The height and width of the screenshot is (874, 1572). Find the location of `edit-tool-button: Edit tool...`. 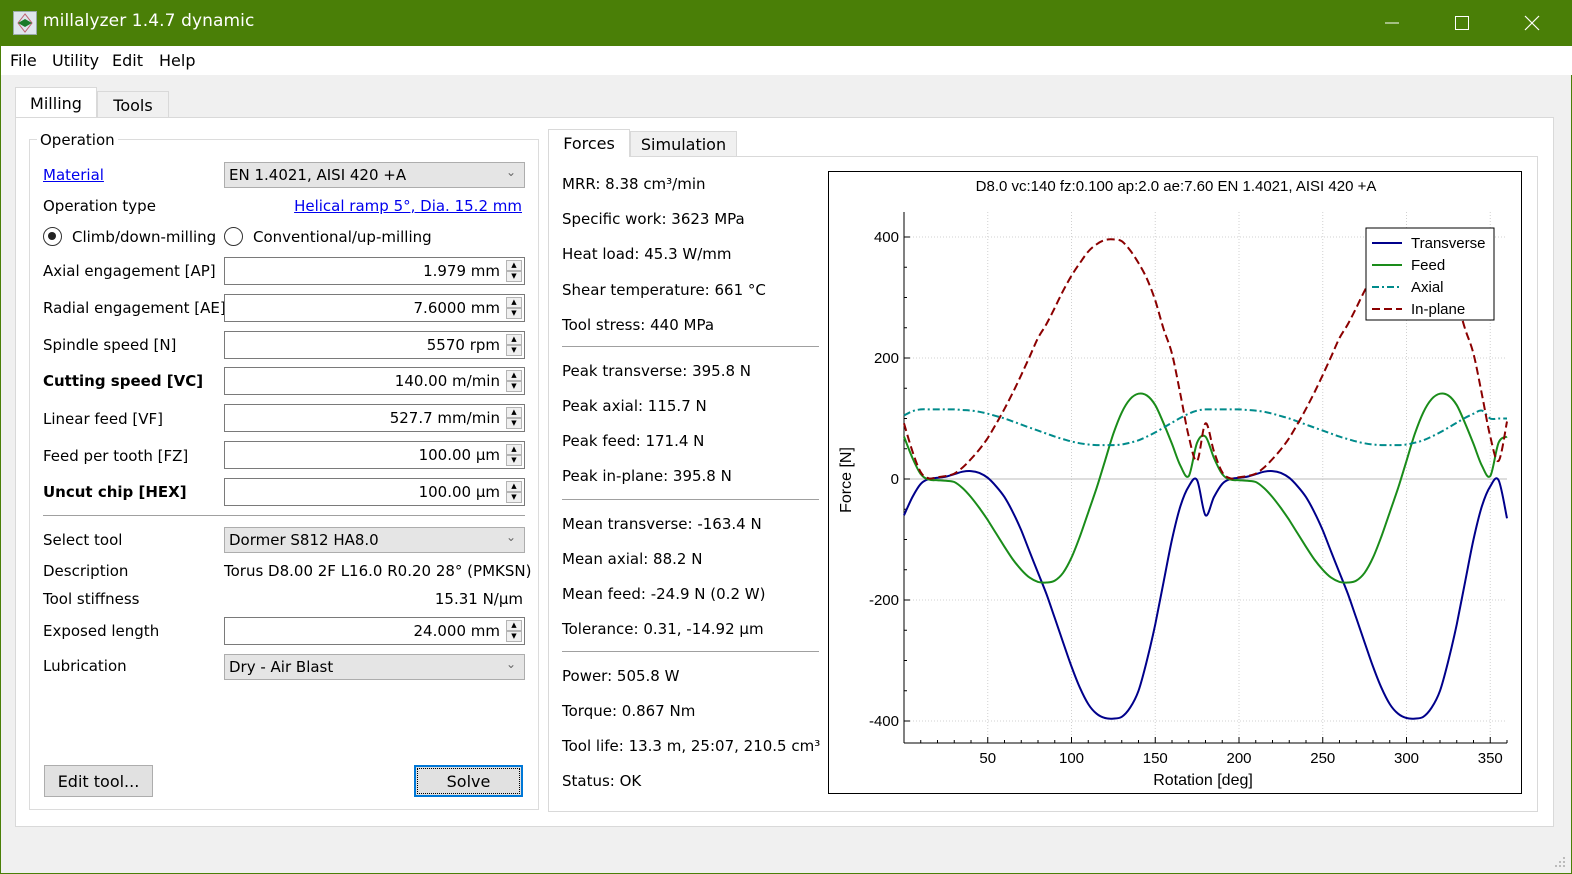

edit-tool-button: Edit tool... is located at coordinates (98, 781).